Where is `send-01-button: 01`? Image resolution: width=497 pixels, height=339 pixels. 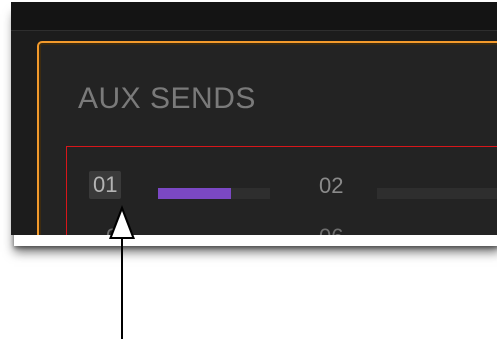 send-01-button: 01 is located at coordinates (105, 185).